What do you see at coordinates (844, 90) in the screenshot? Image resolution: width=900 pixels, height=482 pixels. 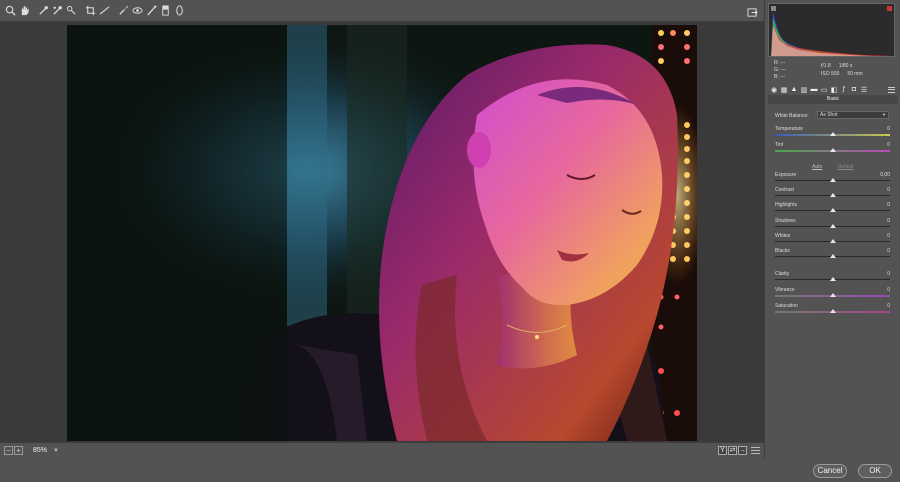 I see `effects-tab-icon: ƒ` at bounding box center [844, 90].